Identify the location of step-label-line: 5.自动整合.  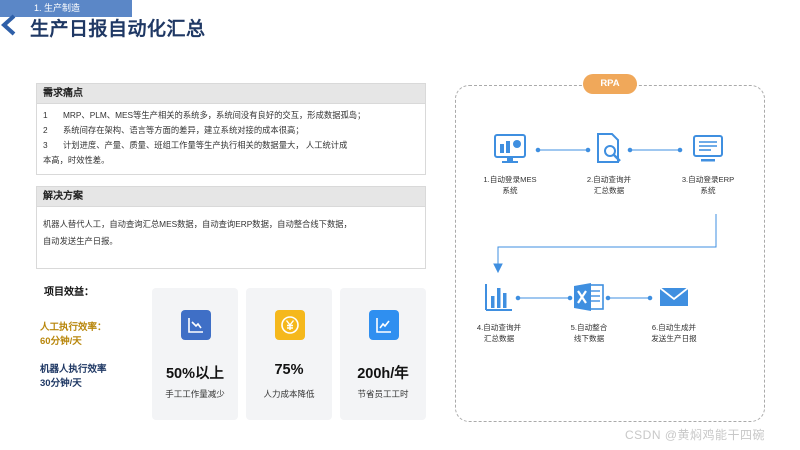
(589, 327).